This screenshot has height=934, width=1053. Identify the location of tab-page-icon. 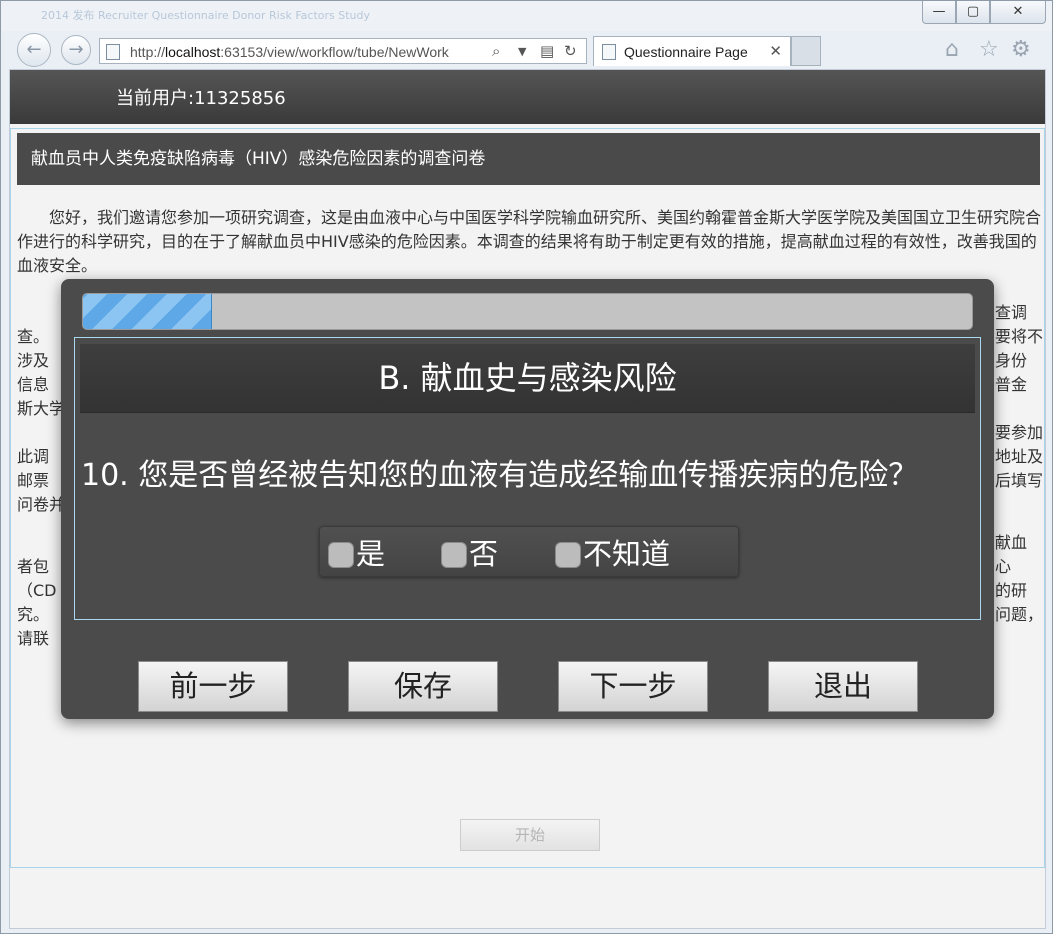
(609, 52).